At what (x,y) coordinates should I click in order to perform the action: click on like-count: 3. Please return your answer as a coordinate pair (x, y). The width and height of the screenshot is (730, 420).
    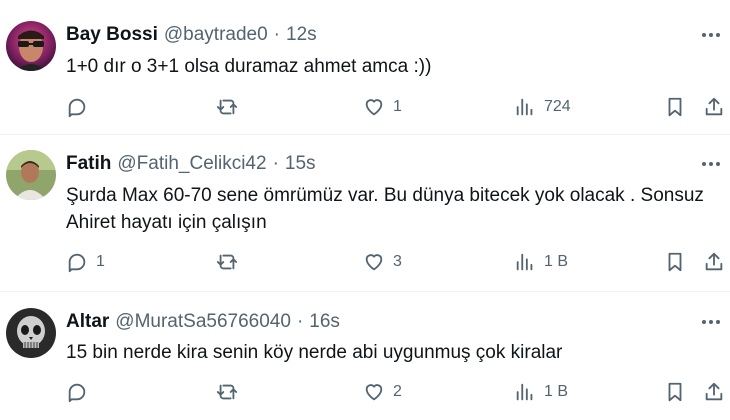
    Looking at the image, I should click on (397, 261).